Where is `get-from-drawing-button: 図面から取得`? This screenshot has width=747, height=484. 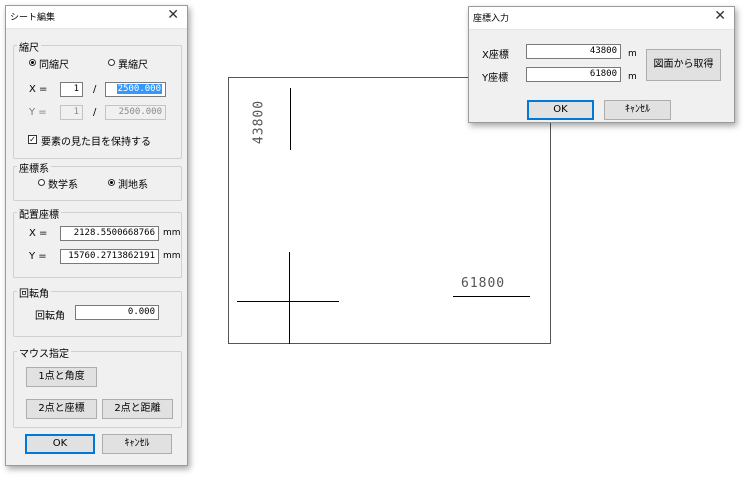 get-from-drawing-button: 図面から取得 is located at coordinates (683, 65).